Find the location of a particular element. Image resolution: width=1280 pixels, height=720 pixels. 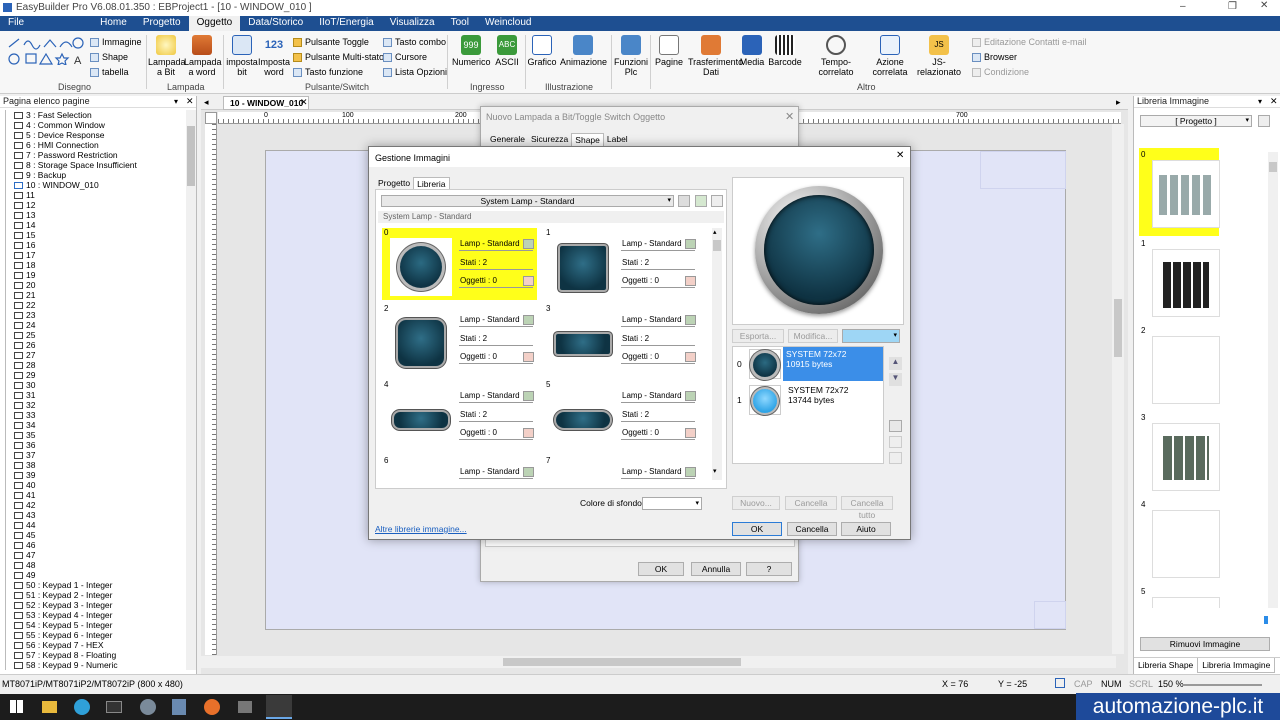

ascii-button: ABC ASCII is located at coordinates (507, 51).